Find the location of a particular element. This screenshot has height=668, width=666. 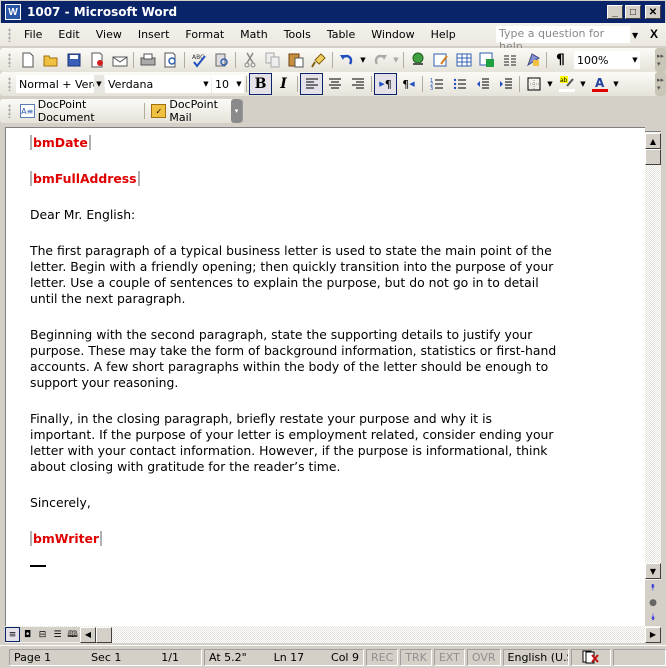

scroll-right-button: ▶ is located at coordinates (653, 634).